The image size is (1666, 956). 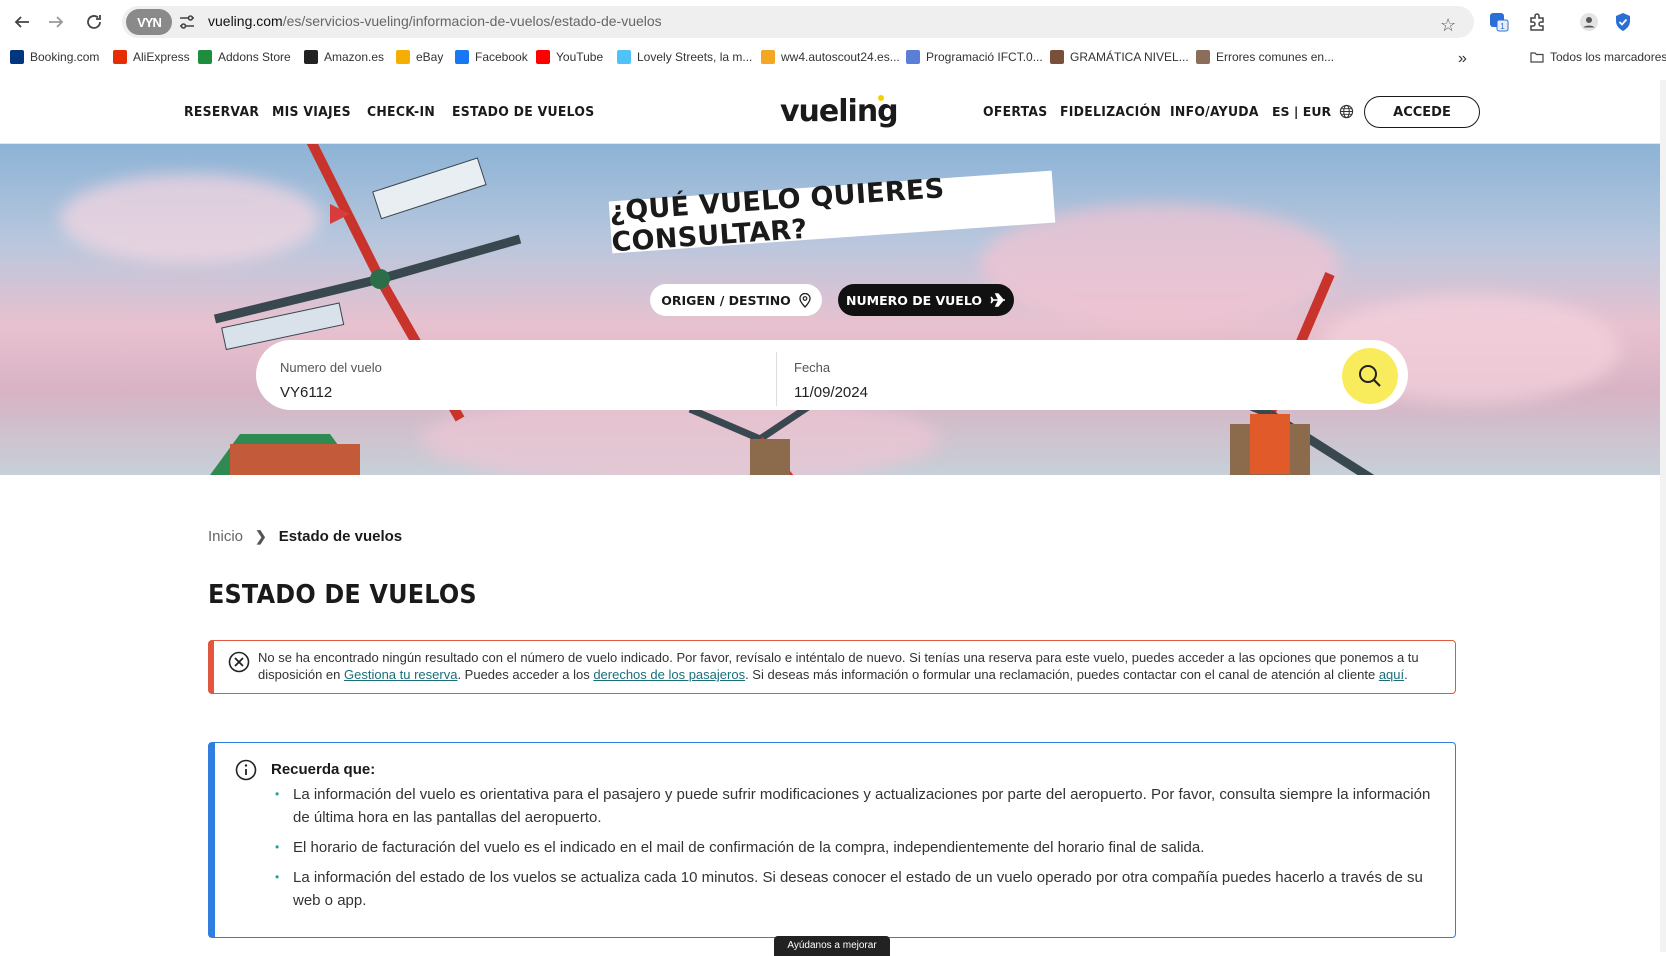 What do you see at coordinates (65, 57) in the screenshot?
I see `bookmark-label: Booking.com` at bounding box center [65, 57].